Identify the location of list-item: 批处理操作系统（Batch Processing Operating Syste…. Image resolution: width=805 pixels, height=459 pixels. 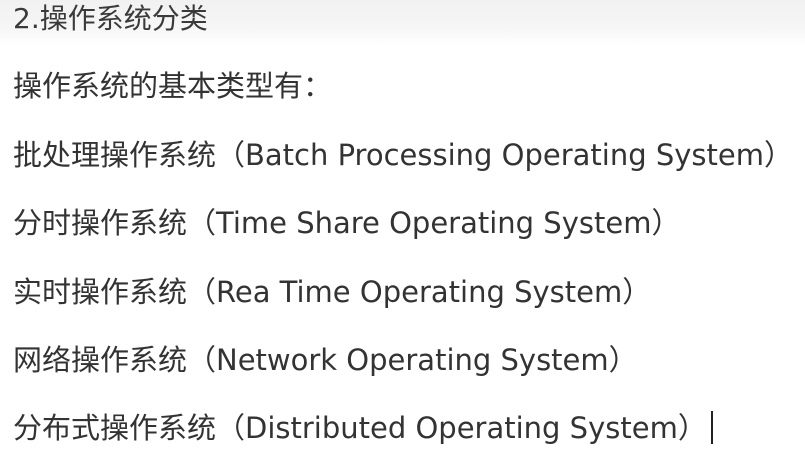
(403, 155).